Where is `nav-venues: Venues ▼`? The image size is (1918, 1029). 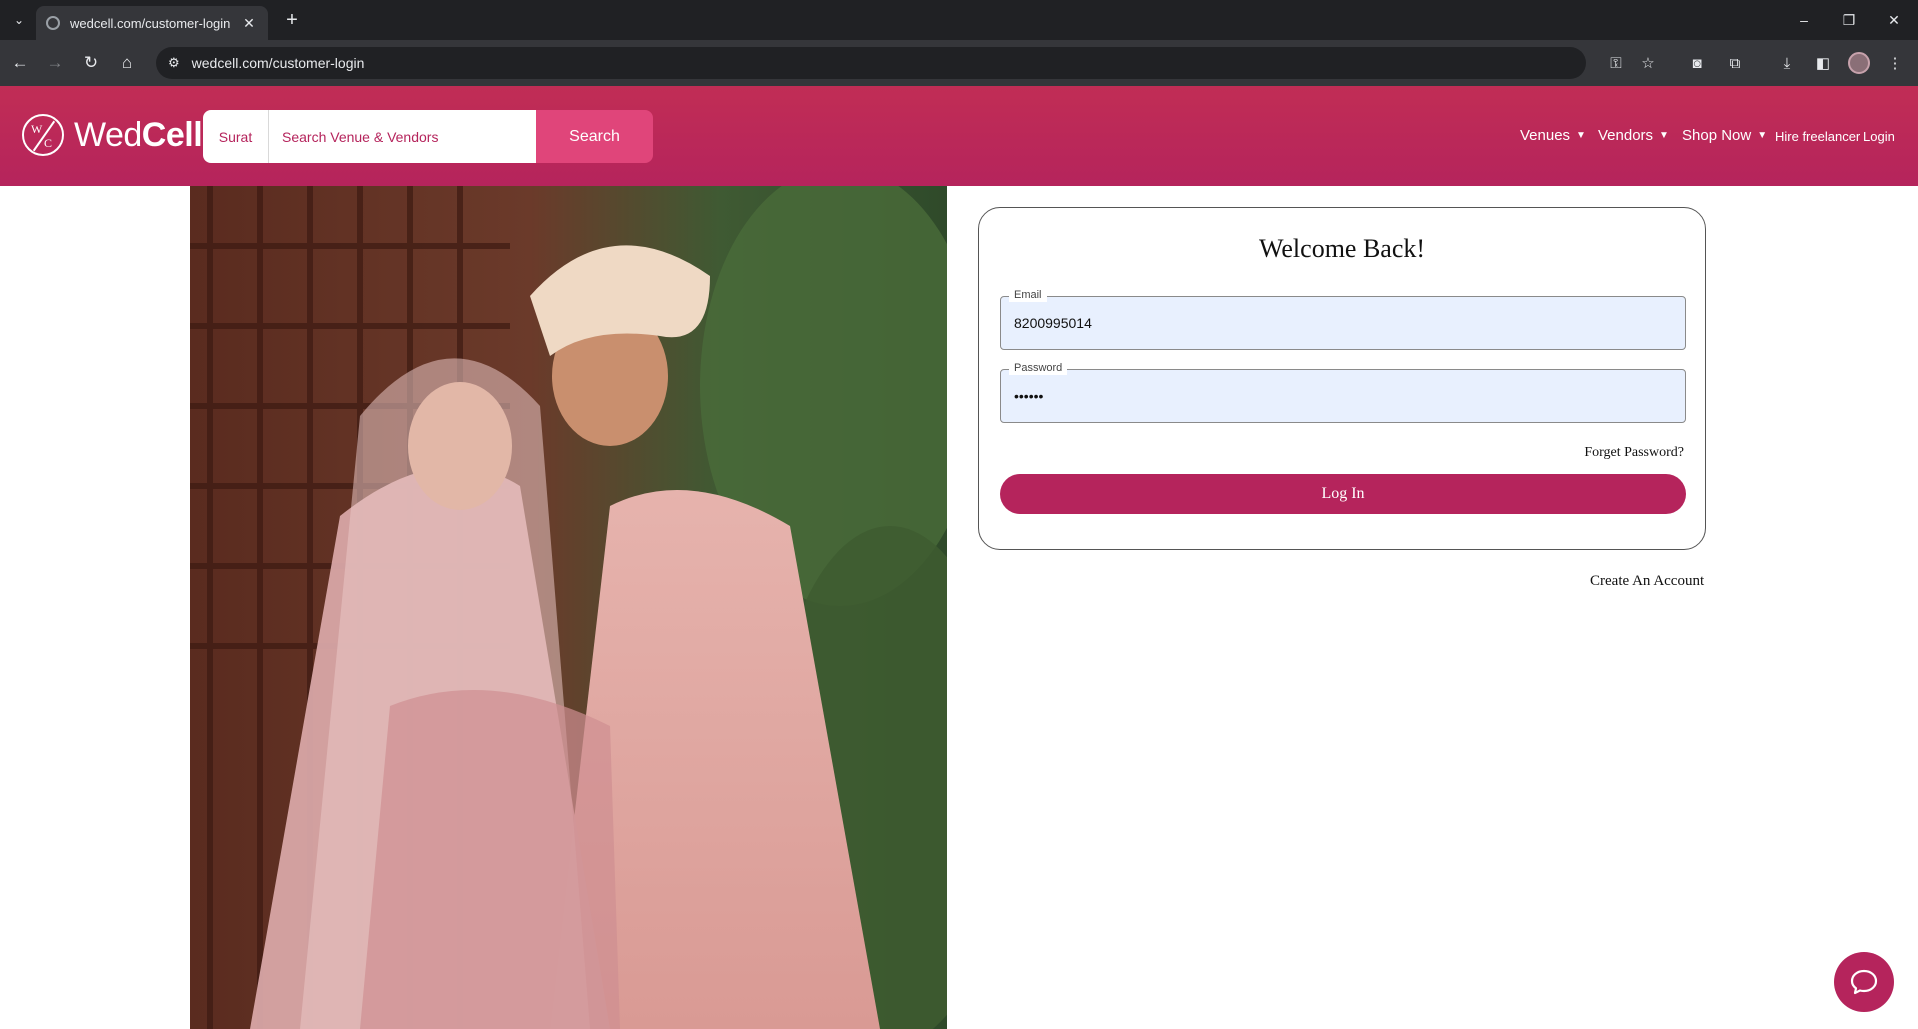
nav-venues: Venues ▼ is located at coordinates (1553, 135).